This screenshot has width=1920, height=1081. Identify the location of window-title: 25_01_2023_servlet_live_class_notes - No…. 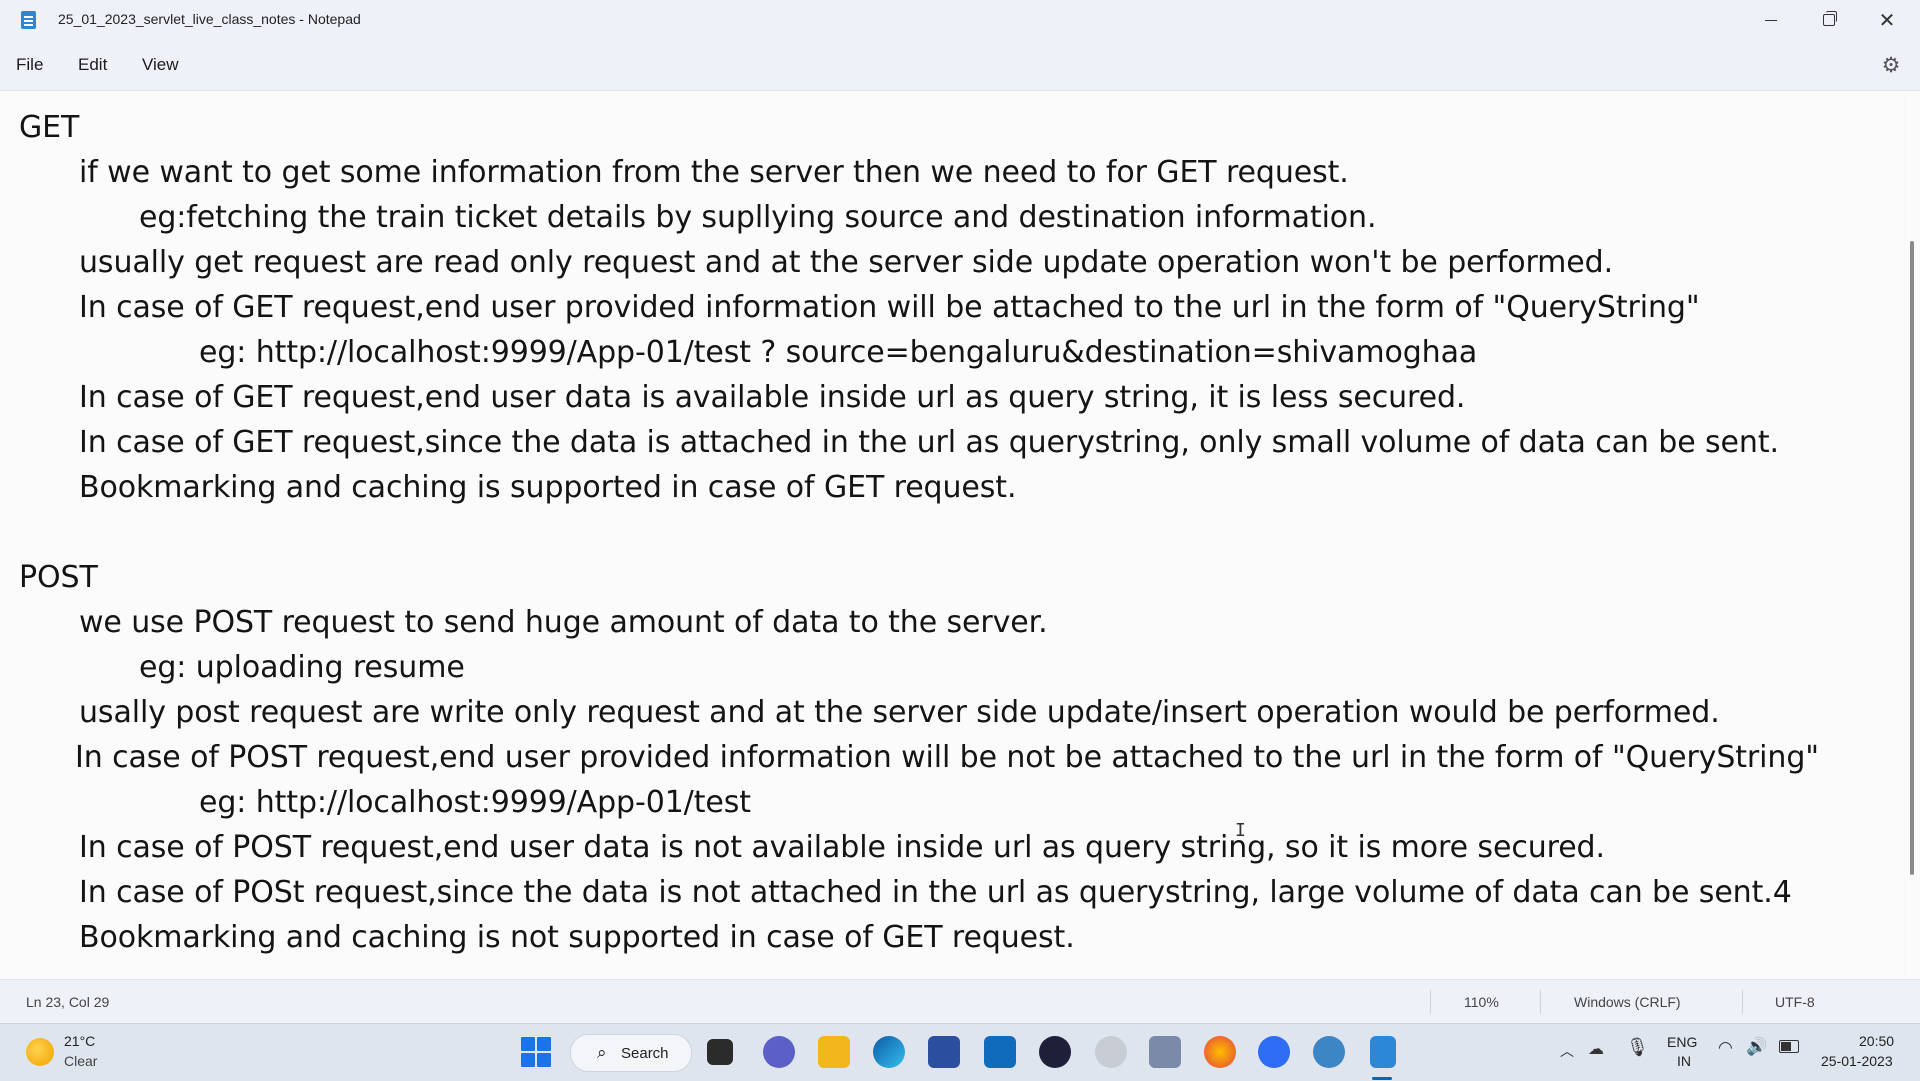
(209, 19).